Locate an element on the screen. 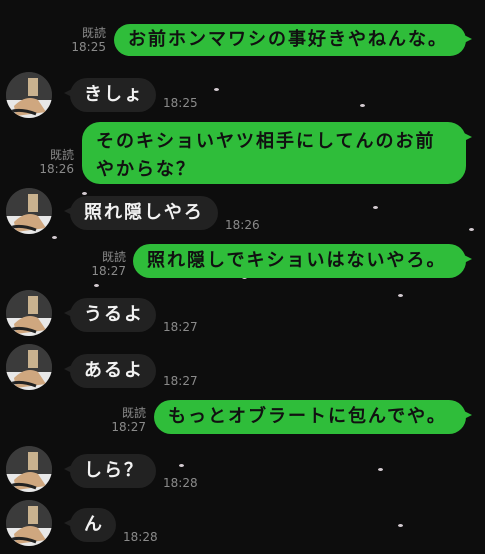 This screenshot has height=554, width=485. message-text: 照れ隠しやろ is located at coordinates (144, 212).